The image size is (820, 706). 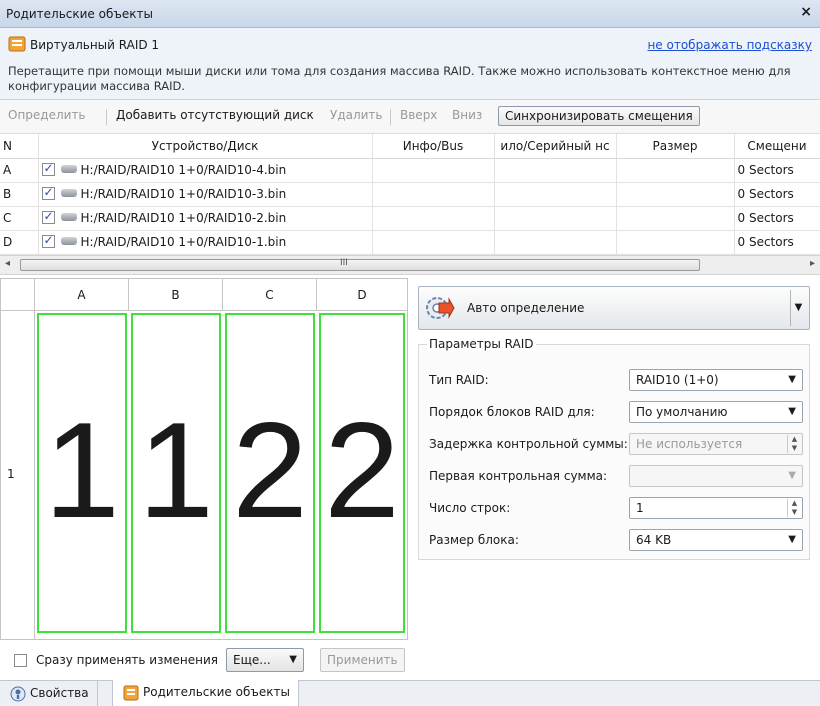 I want to click on column-header-n: N, so click(x=19, y=146).